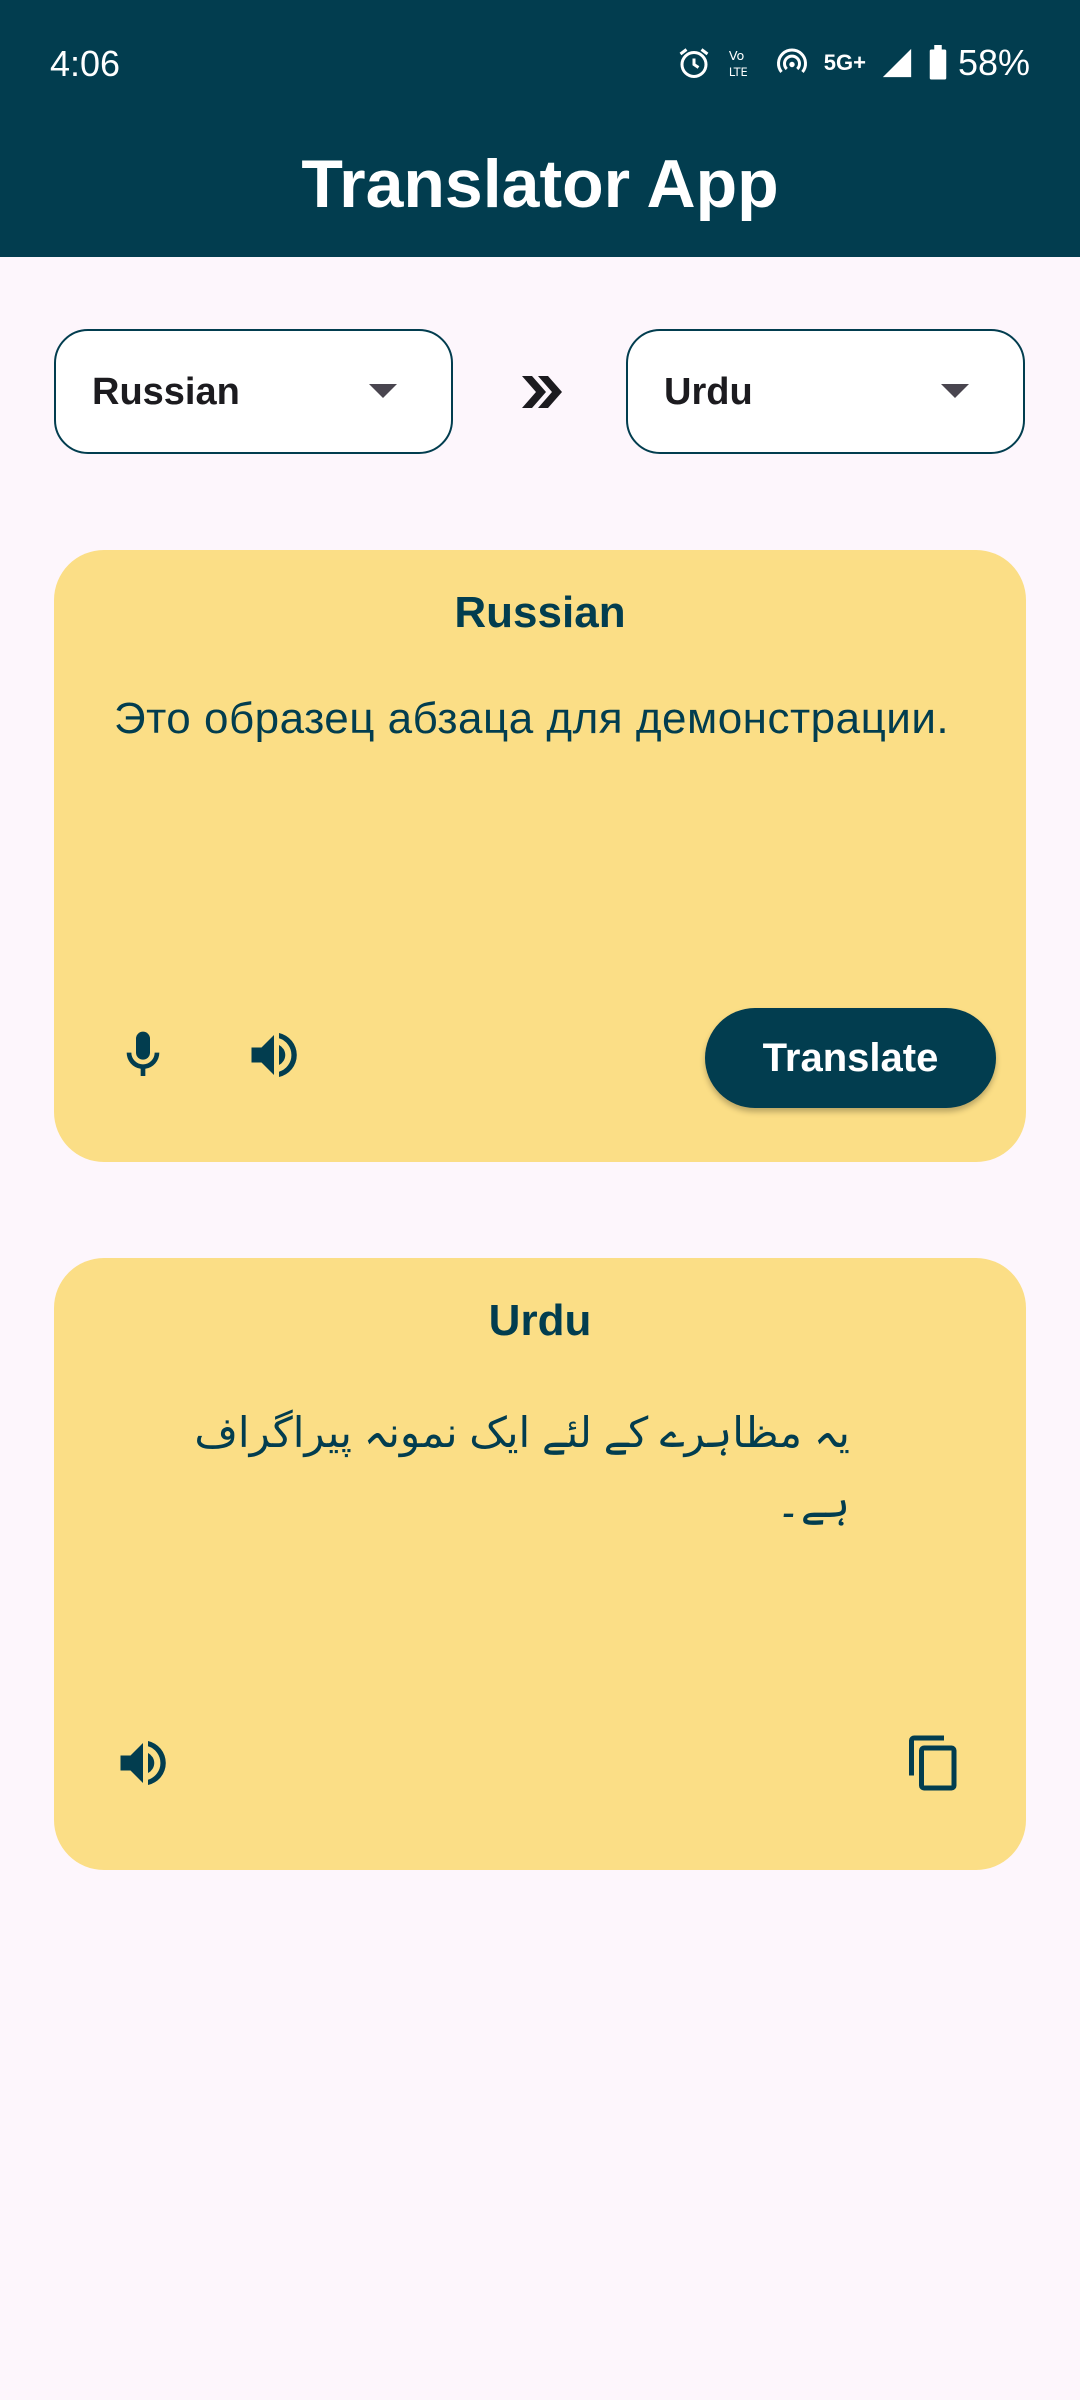  What do you see at coordinates (544, 719) in the screenshot?
I see `source-text-input: Это образец абзаца для демонстрации.` at bounding box center [544, 719].